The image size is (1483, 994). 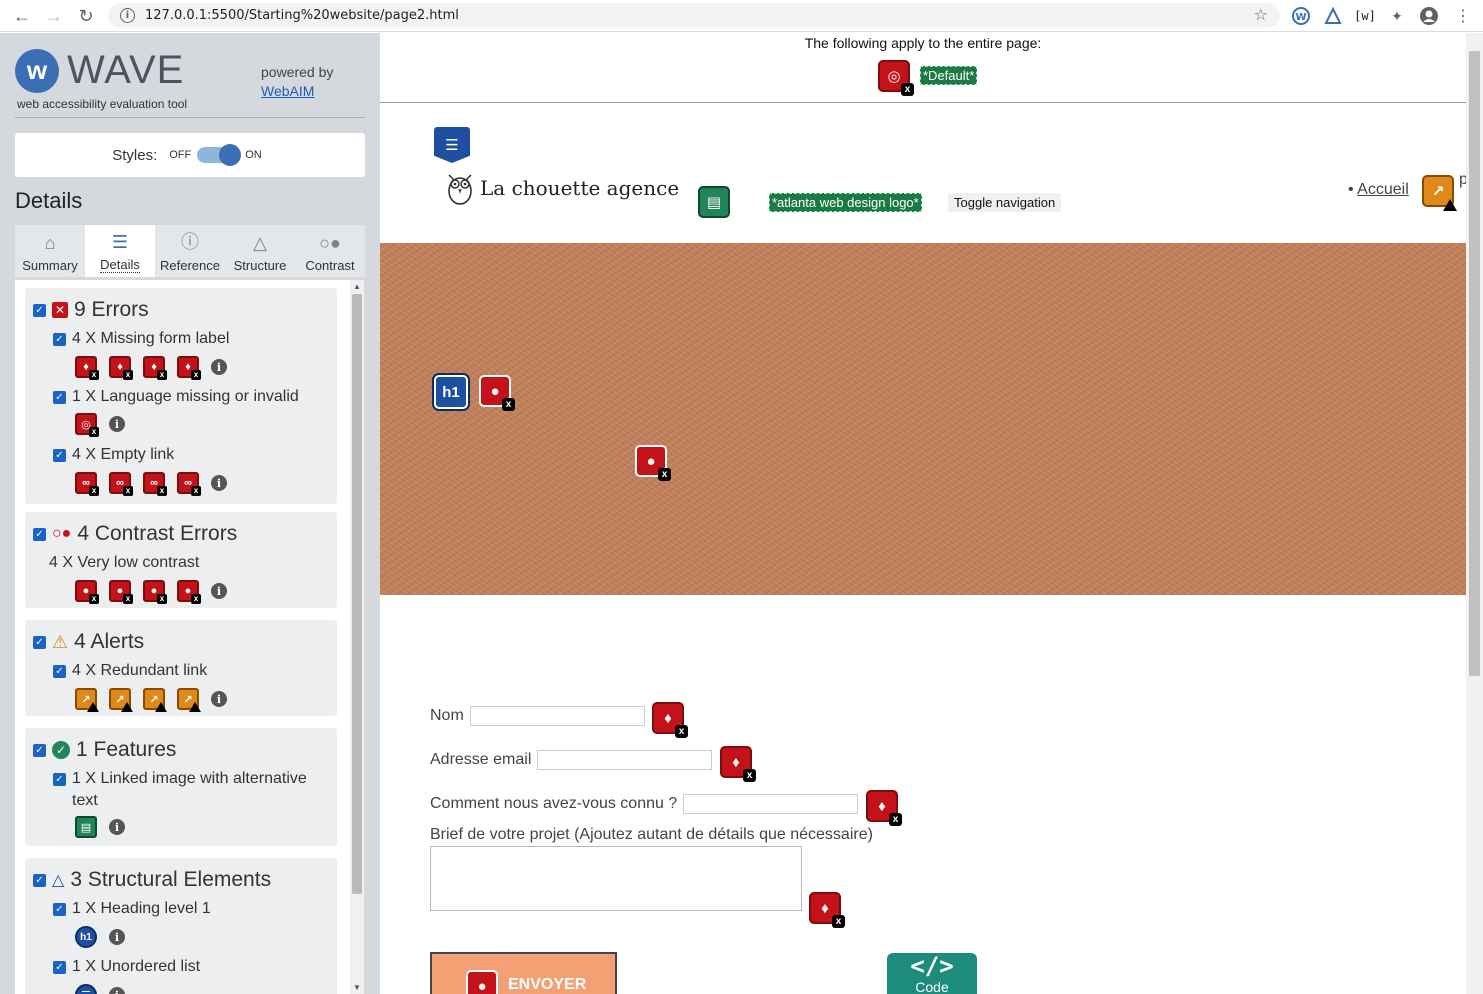 What do you see at coordinates (287, 91) in the screenshot?
I see `webaim-link: WebAIM` at bounding box center [287, 91].